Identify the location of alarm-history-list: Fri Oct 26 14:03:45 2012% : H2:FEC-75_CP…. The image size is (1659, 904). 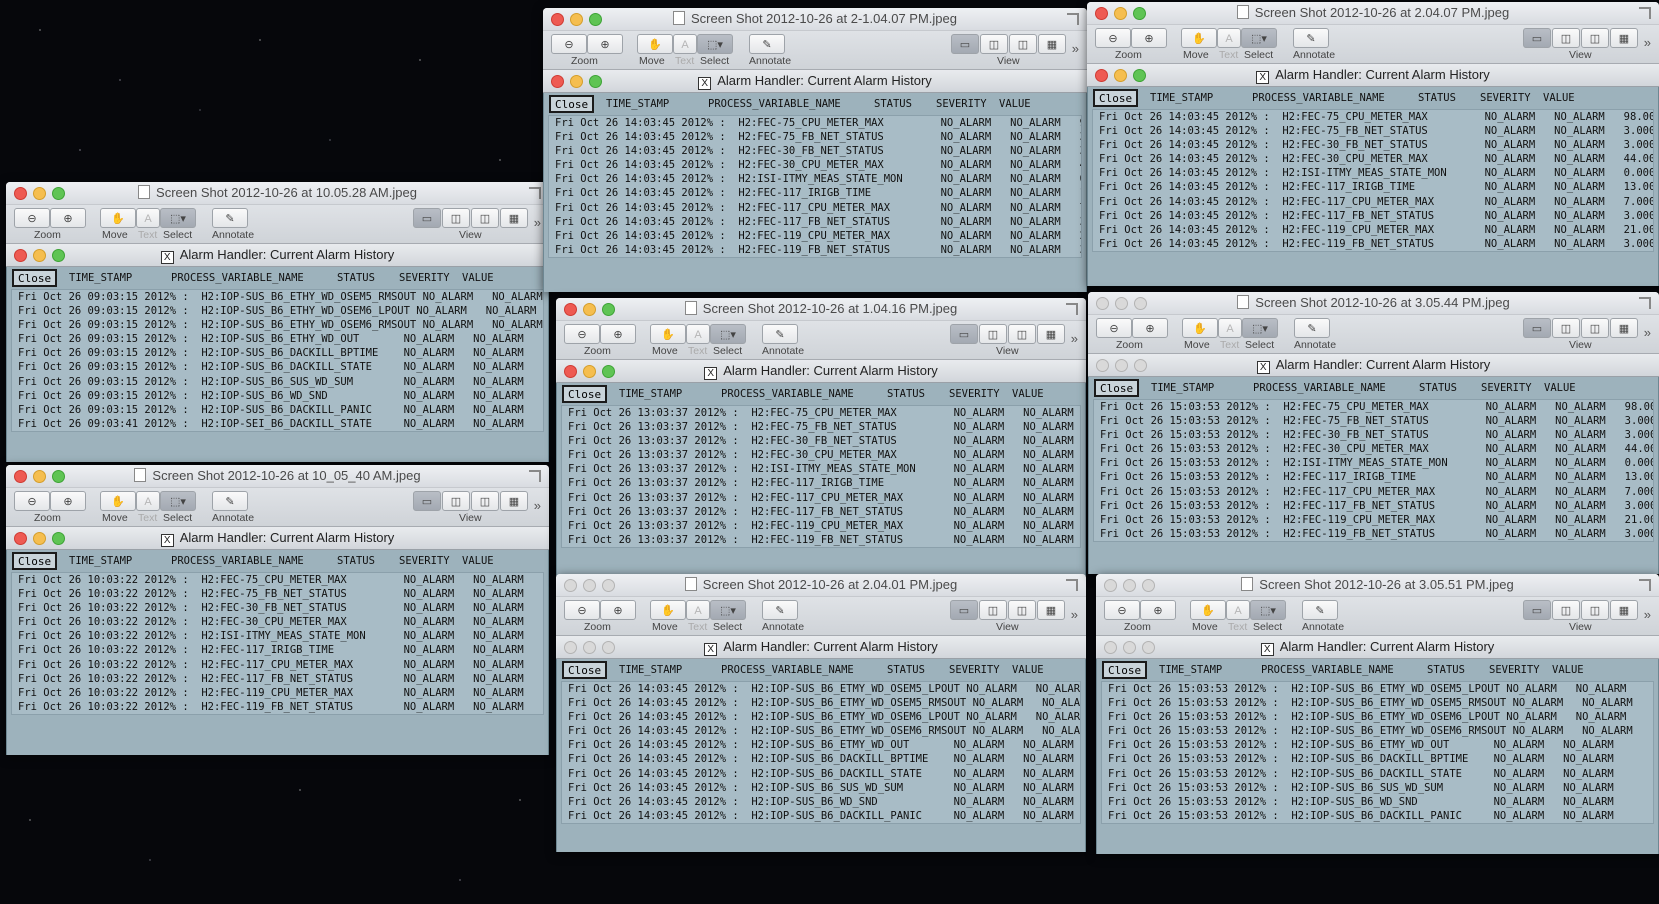
(815, 186).